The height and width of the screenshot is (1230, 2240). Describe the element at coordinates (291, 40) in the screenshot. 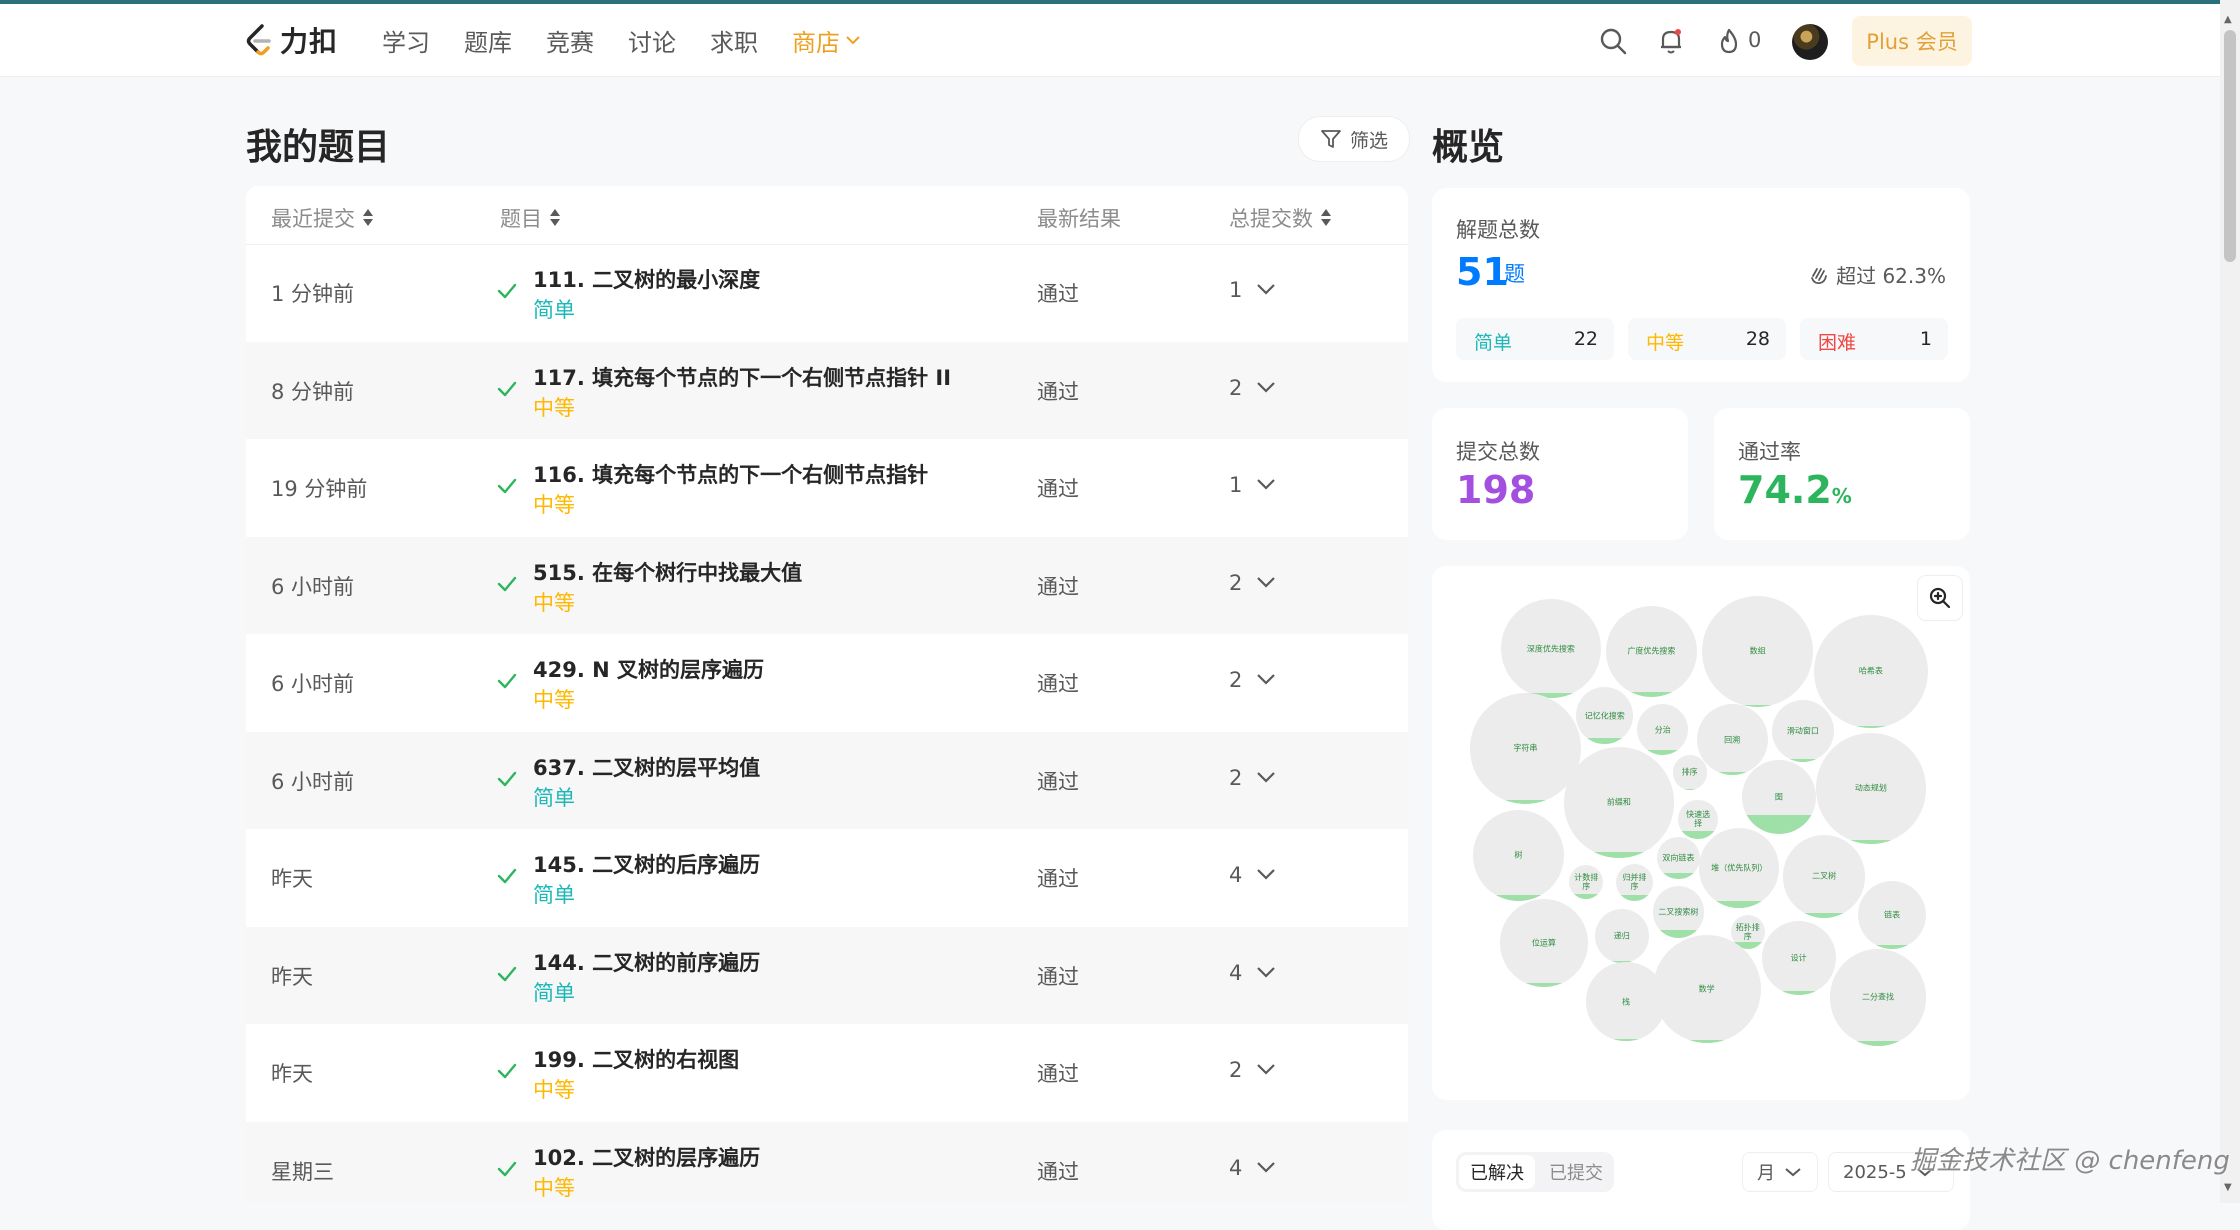

I see `brand-logo: 力扣` at that location.